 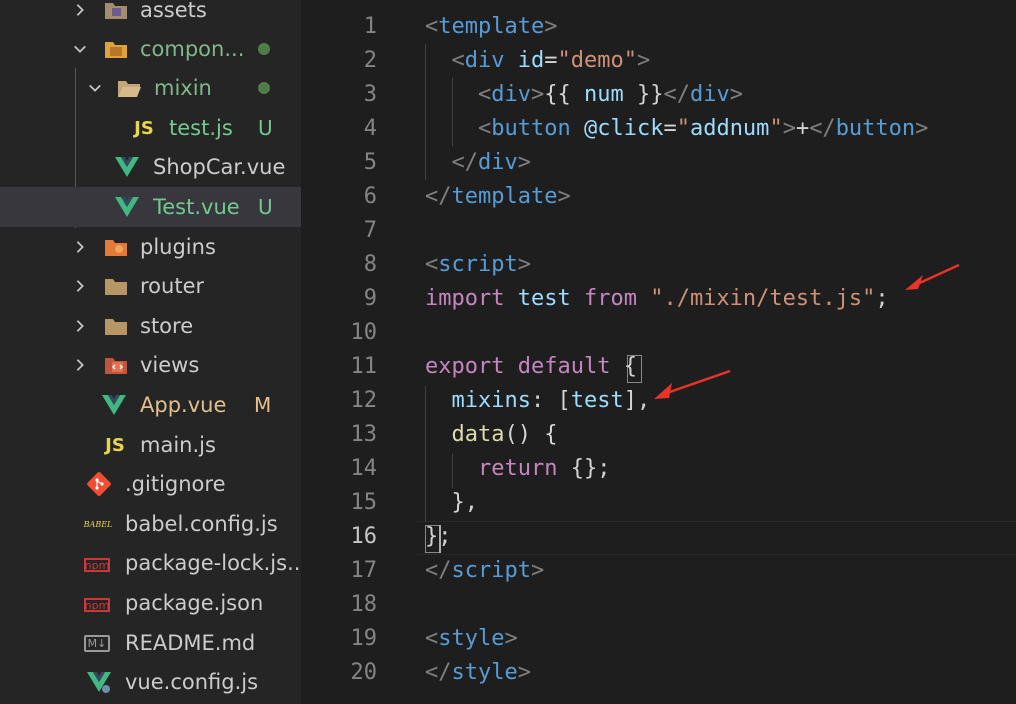 I want to click on tree-item-mixin: mixin, so click(x=150, y=88).